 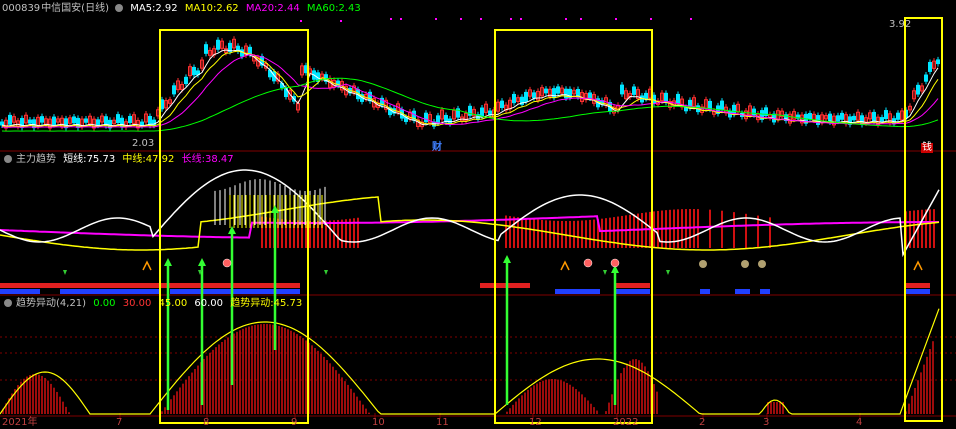 I want to click on short-label: 短线:, so click(x=75, y=159).